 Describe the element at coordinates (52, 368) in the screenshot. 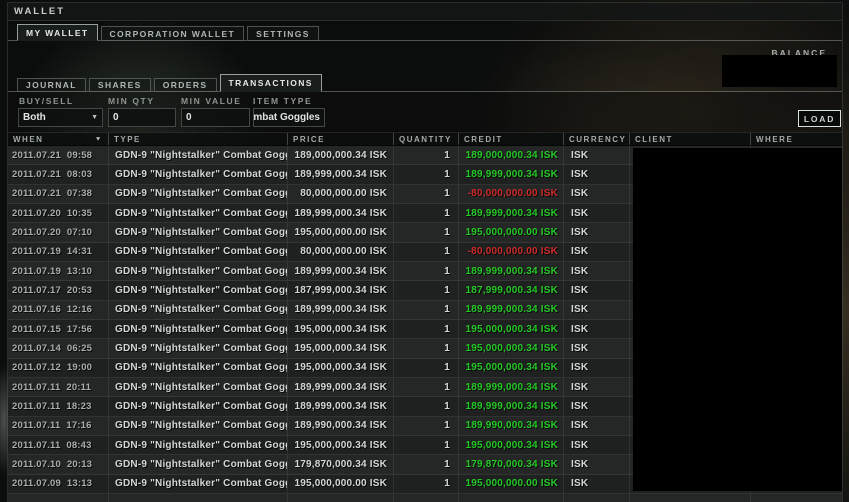

I see `when-cell: 2011.07.12 19:00` at that location.